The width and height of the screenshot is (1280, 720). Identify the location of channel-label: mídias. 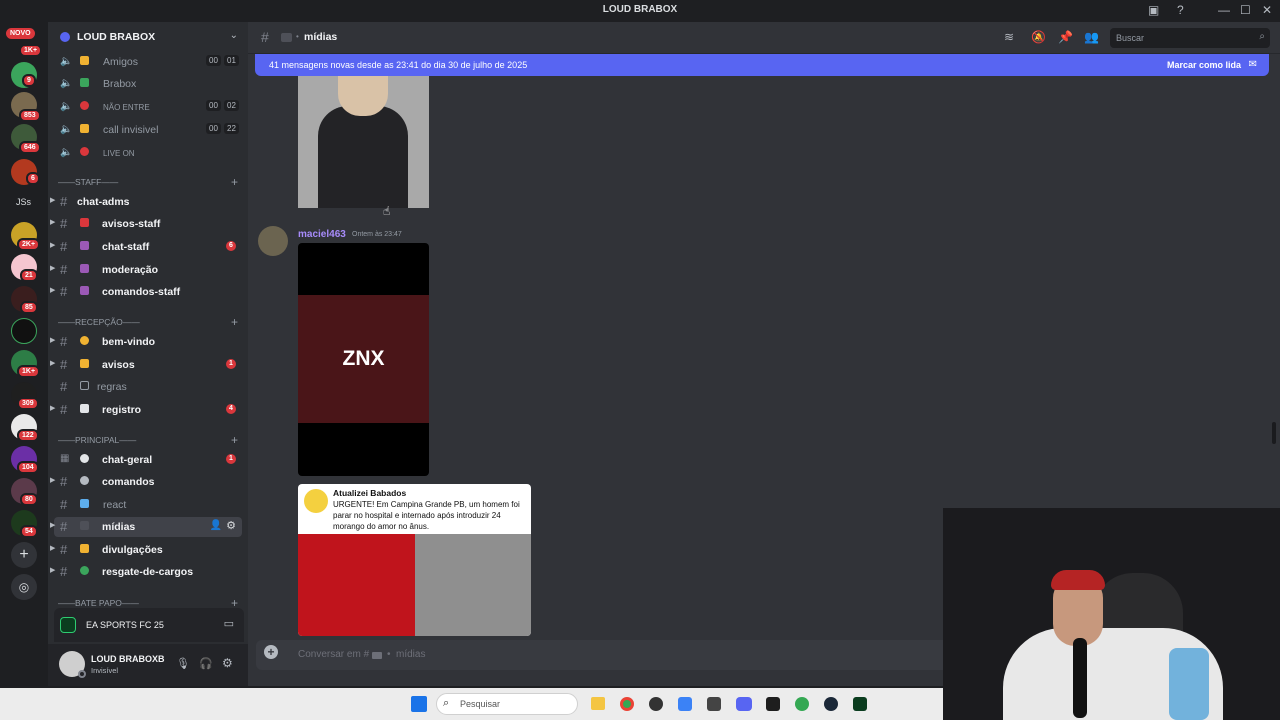
(119, 527).